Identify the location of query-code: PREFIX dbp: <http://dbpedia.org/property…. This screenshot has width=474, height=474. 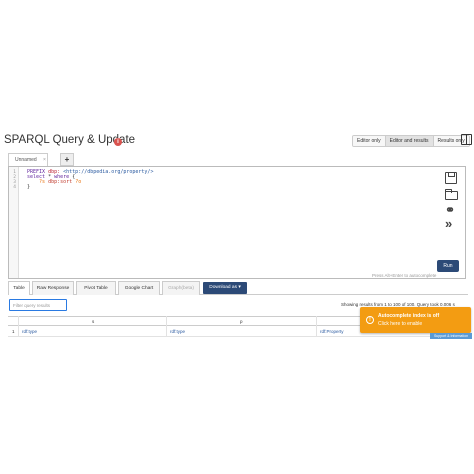
(90, 180).